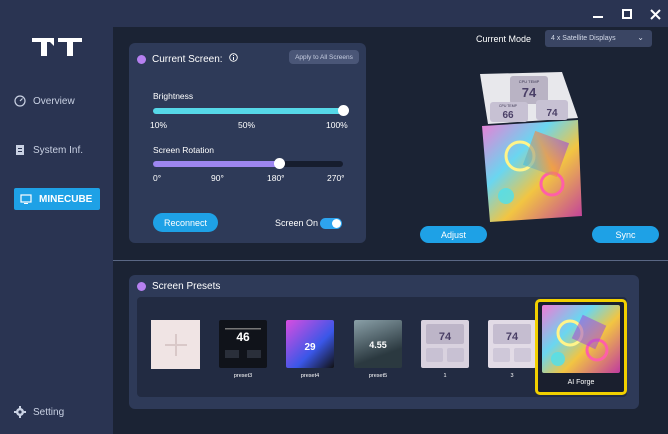  Describe the element at coordinates (508, 115) in the screenshot. I see `cube-left-value: 66` at that location.